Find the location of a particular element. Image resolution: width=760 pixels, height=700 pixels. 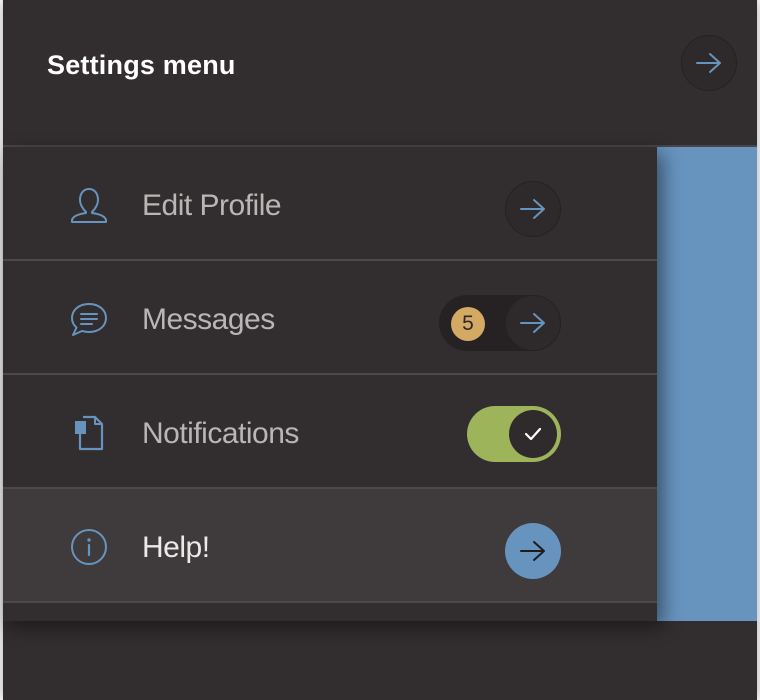

menu-item-label: Notifications is located at coordinates (220, 433).